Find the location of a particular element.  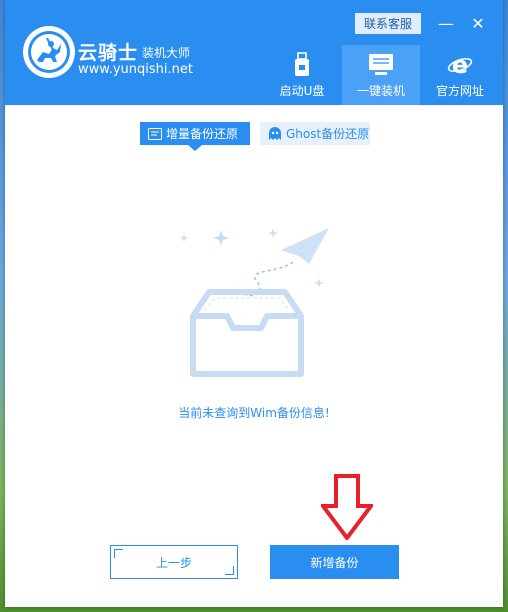

tab-one-click-install: 一键装机 is located at coordinates (381, 75).